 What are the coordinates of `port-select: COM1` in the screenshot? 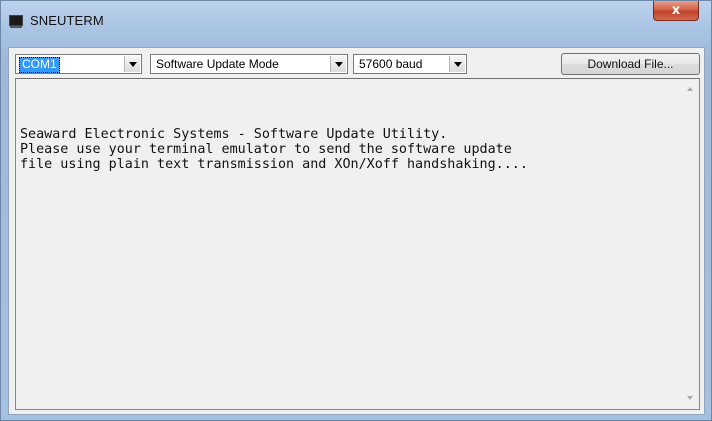 It's located at (78, 64).